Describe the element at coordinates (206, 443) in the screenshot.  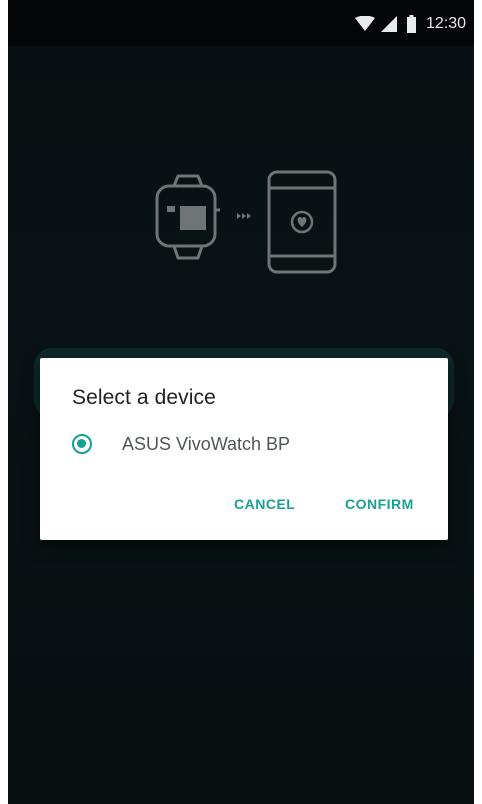
I see `device-option-label: ASUS VivoWatch BP` at that location.